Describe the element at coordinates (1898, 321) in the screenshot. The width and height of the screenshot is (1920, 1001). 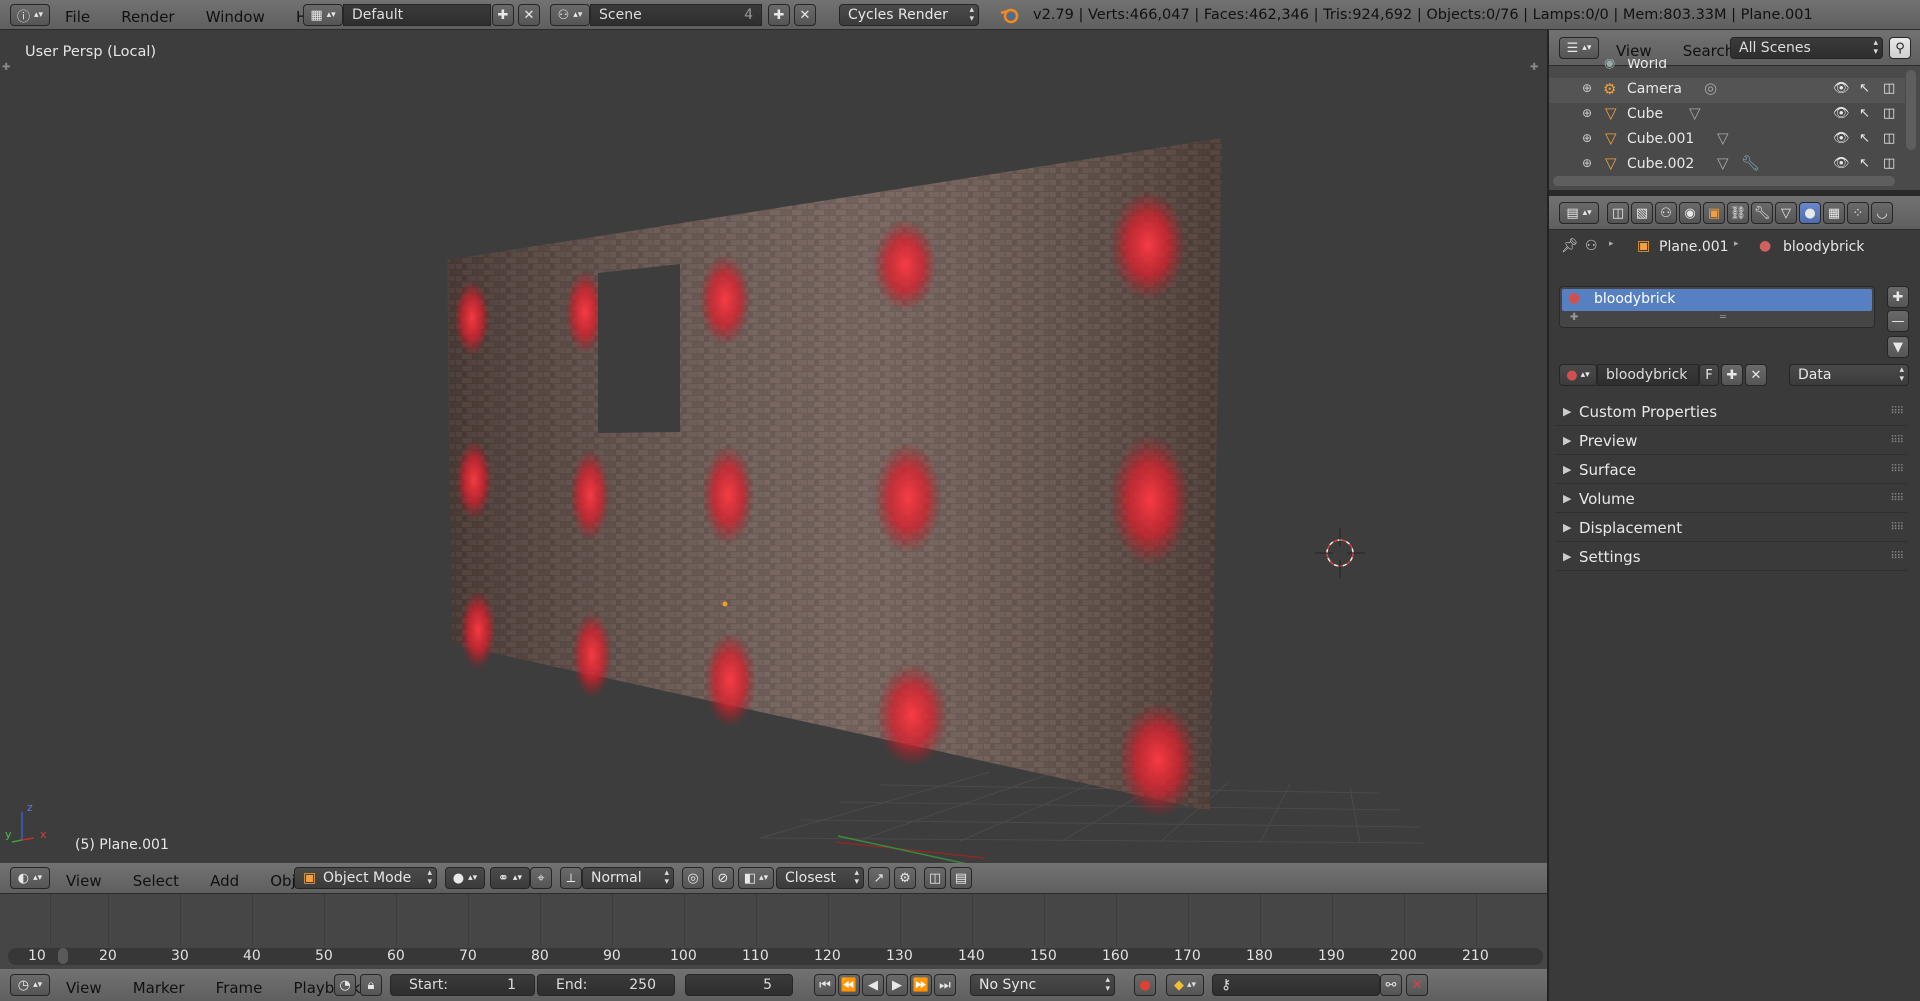
I see `remove-material-slot-button: —` at that location.